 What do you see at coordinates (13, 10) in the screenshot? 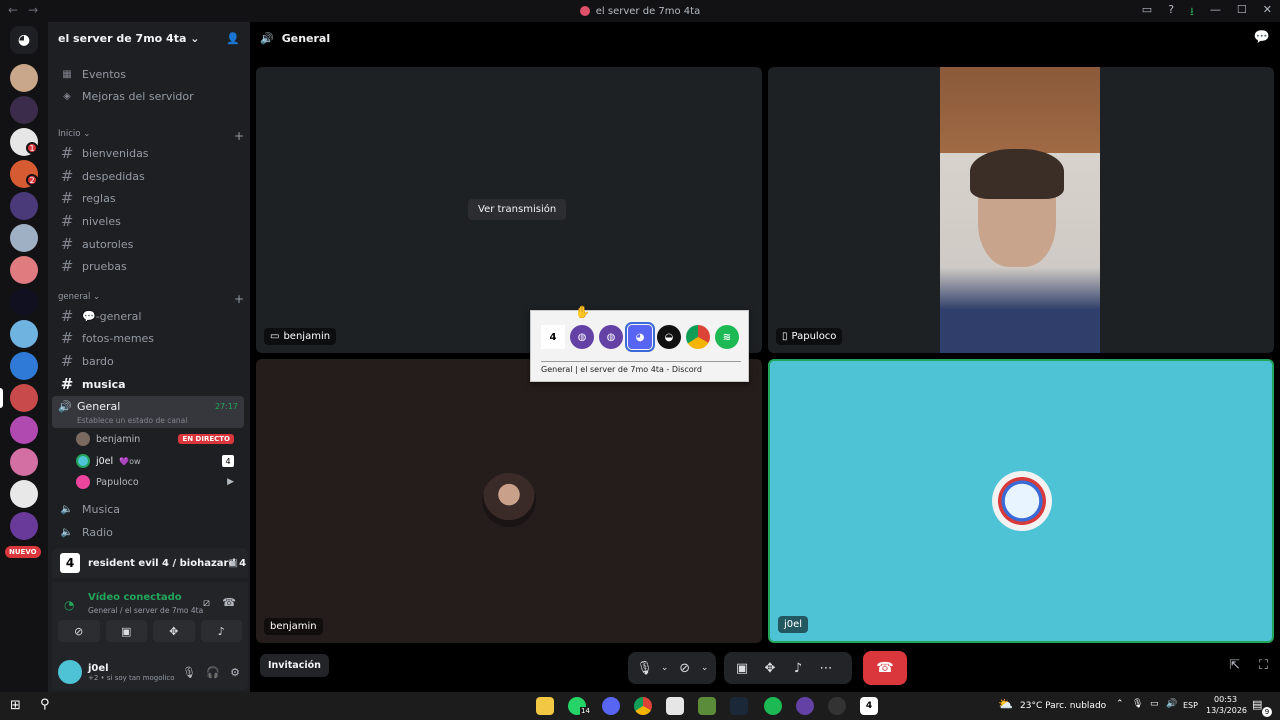
I see `back-arrow-icon: ←` at bounding box center [13, 10].